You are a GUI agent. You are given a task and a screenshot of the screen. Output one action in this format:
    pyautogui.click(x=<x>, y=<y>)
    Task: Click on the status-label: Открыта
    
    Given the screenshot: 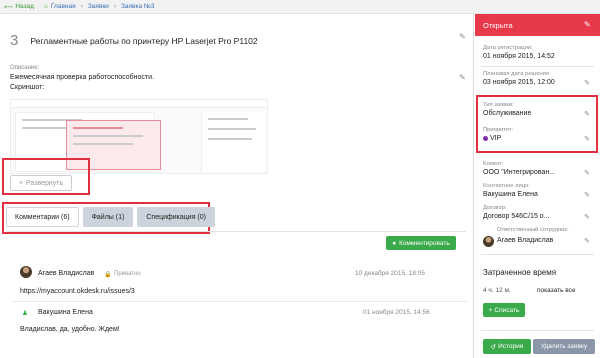 What is the action you would take?
    pyautogui.click(x=498, y=25)
    